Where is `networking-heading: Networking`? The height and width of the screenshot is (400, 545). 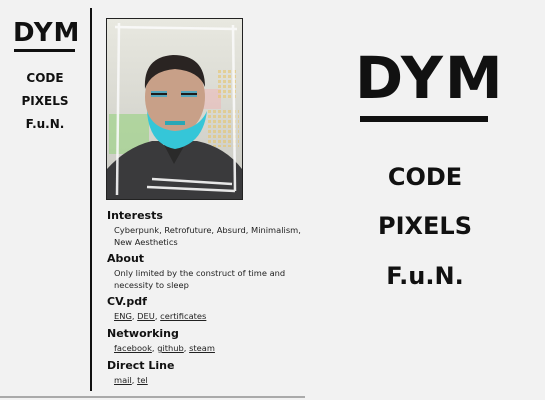 networking-heading: Networking is located at coordinates (143, 333).